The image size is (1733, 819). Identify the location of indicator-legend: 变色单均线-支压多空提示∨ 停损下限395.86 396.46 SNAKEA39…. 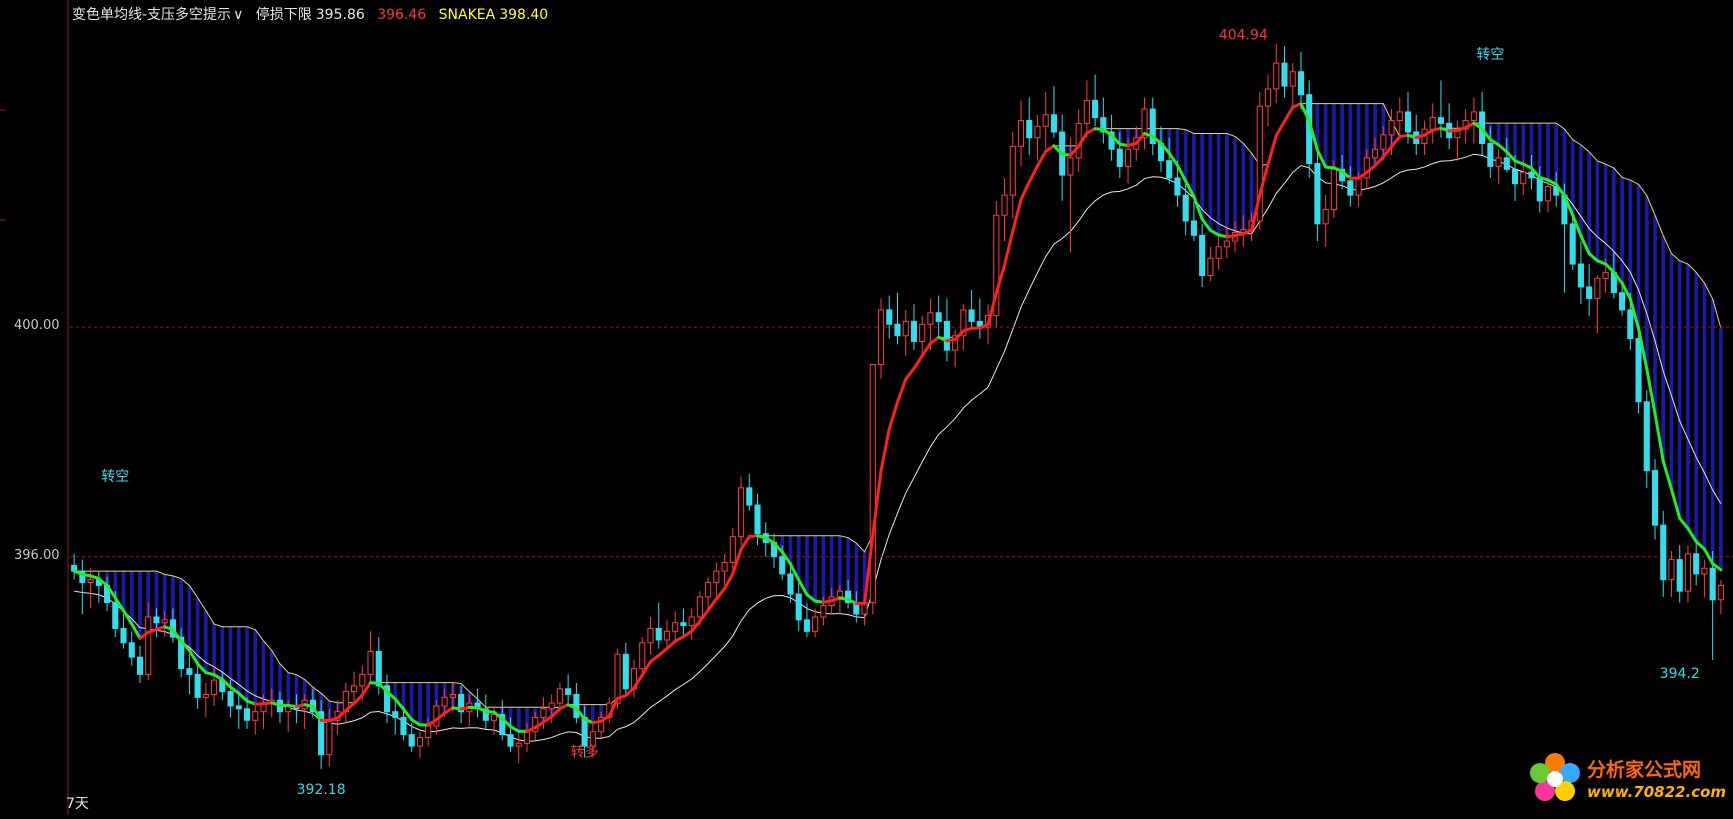
(314, 14).